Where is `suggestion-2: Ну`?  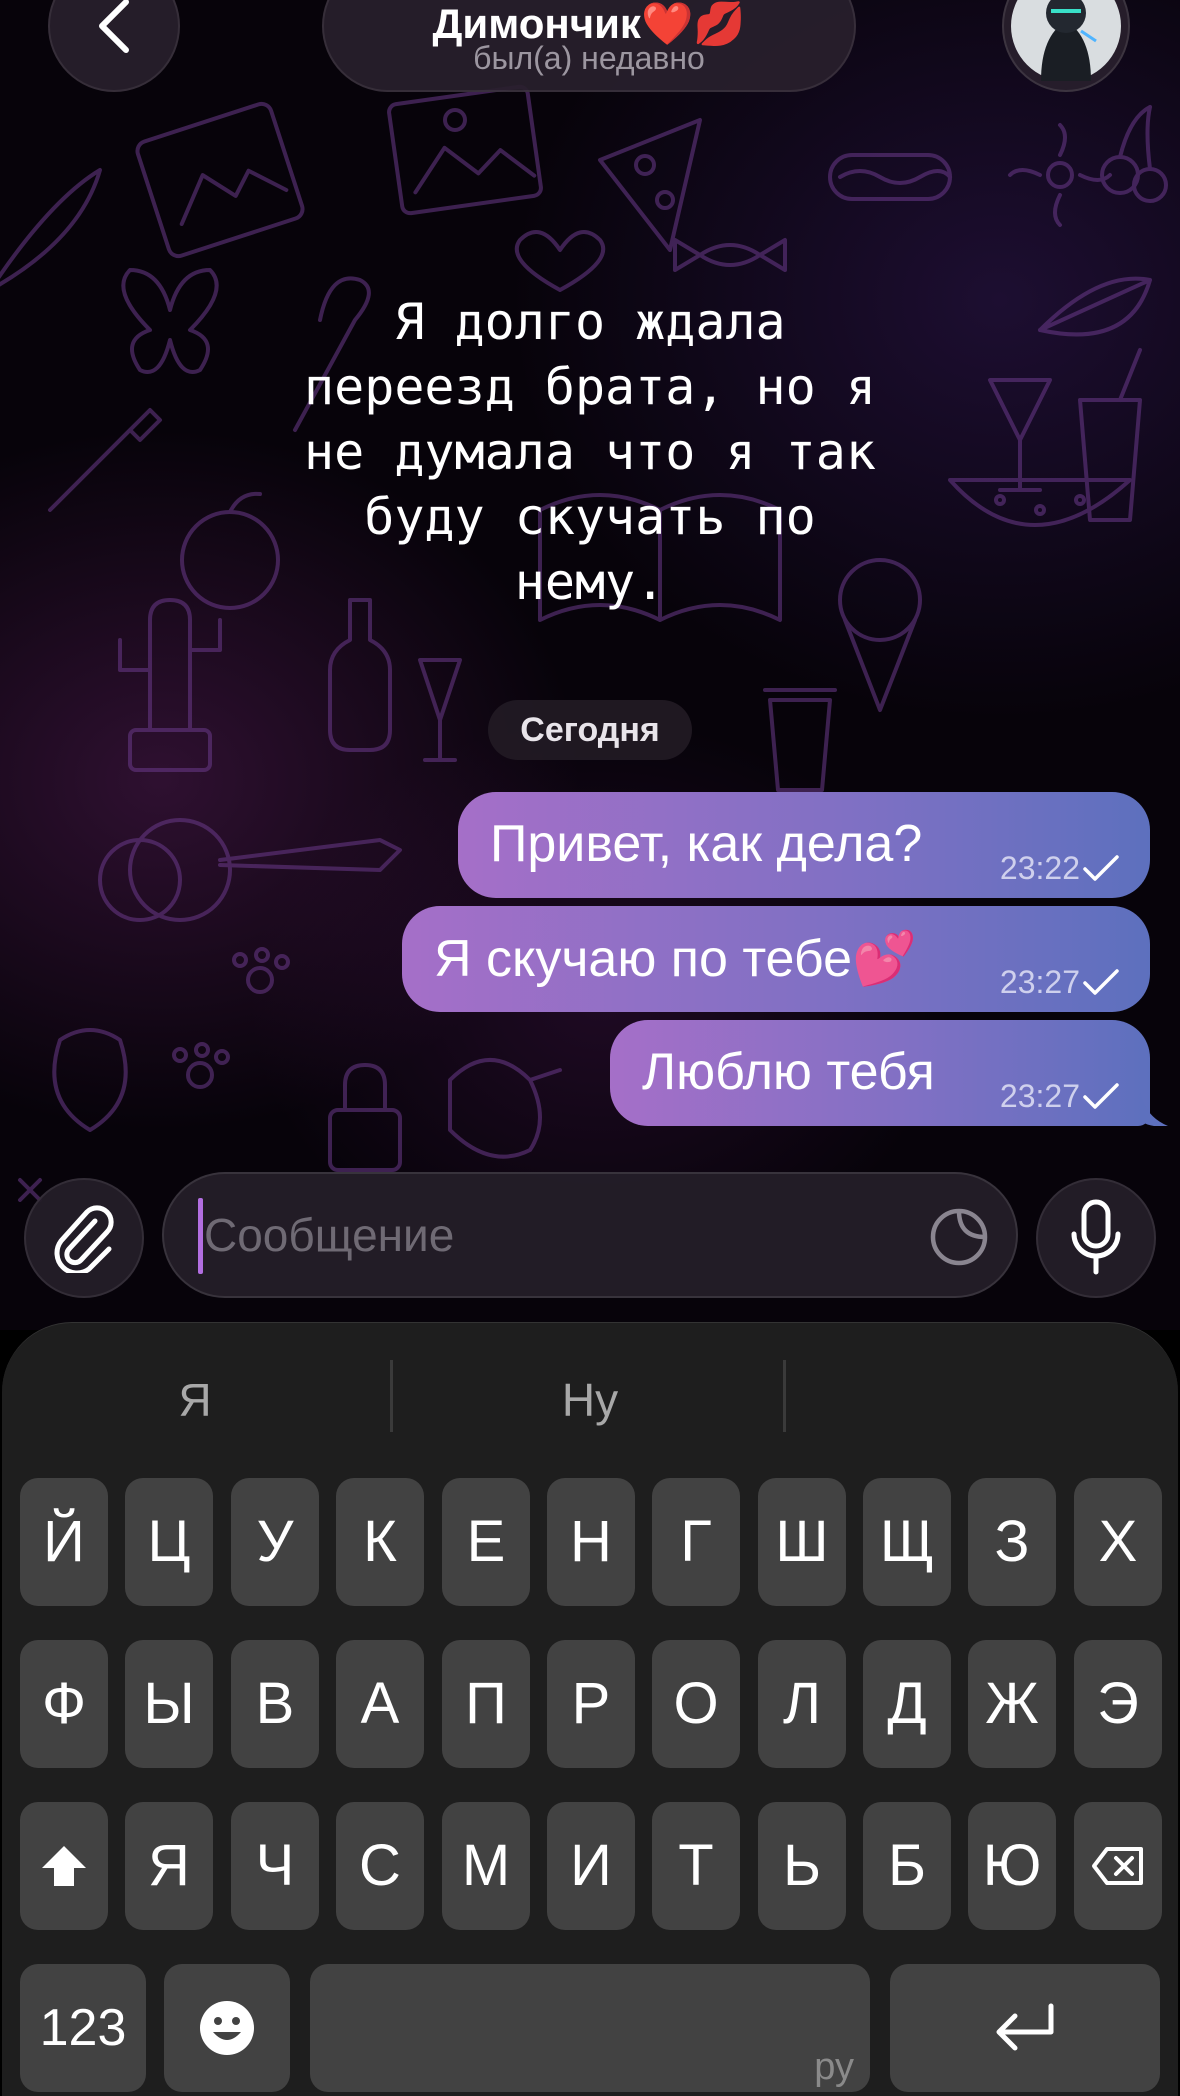
suggestion-2: Ну is located at coordinates (590, 1400).